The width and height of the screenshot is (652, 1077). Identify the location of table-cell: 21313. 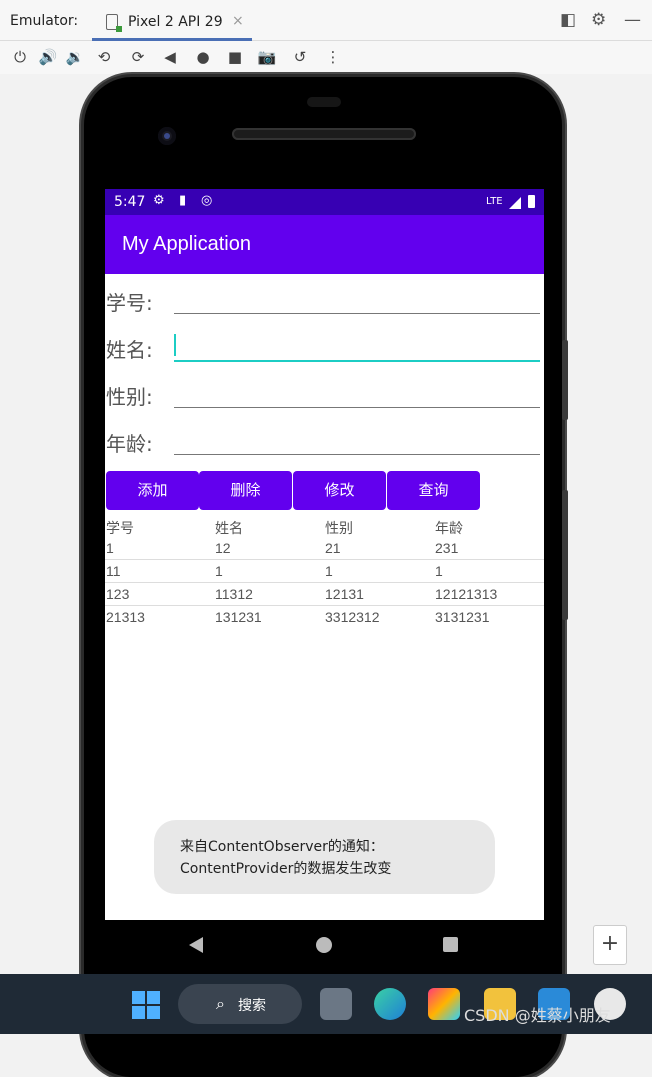
(125, 617).